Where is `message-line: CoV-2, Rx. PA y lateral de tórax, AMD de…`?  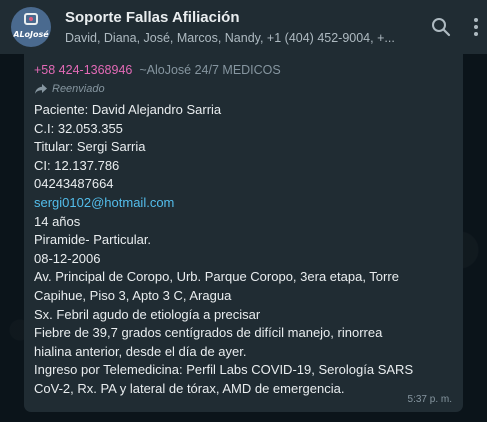 message-line: CoV-2, Rx. PA y lateral de tórax, AMD de… is located at coordinates (189, 388).